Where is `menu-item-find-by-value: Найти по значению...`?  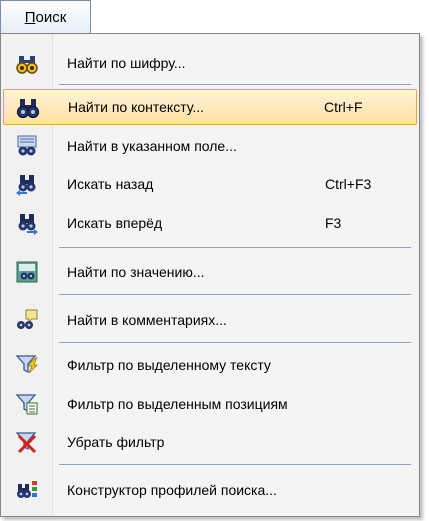 menu-item-find-by-value: Найти по значению... is located at coordinates (210, 272).